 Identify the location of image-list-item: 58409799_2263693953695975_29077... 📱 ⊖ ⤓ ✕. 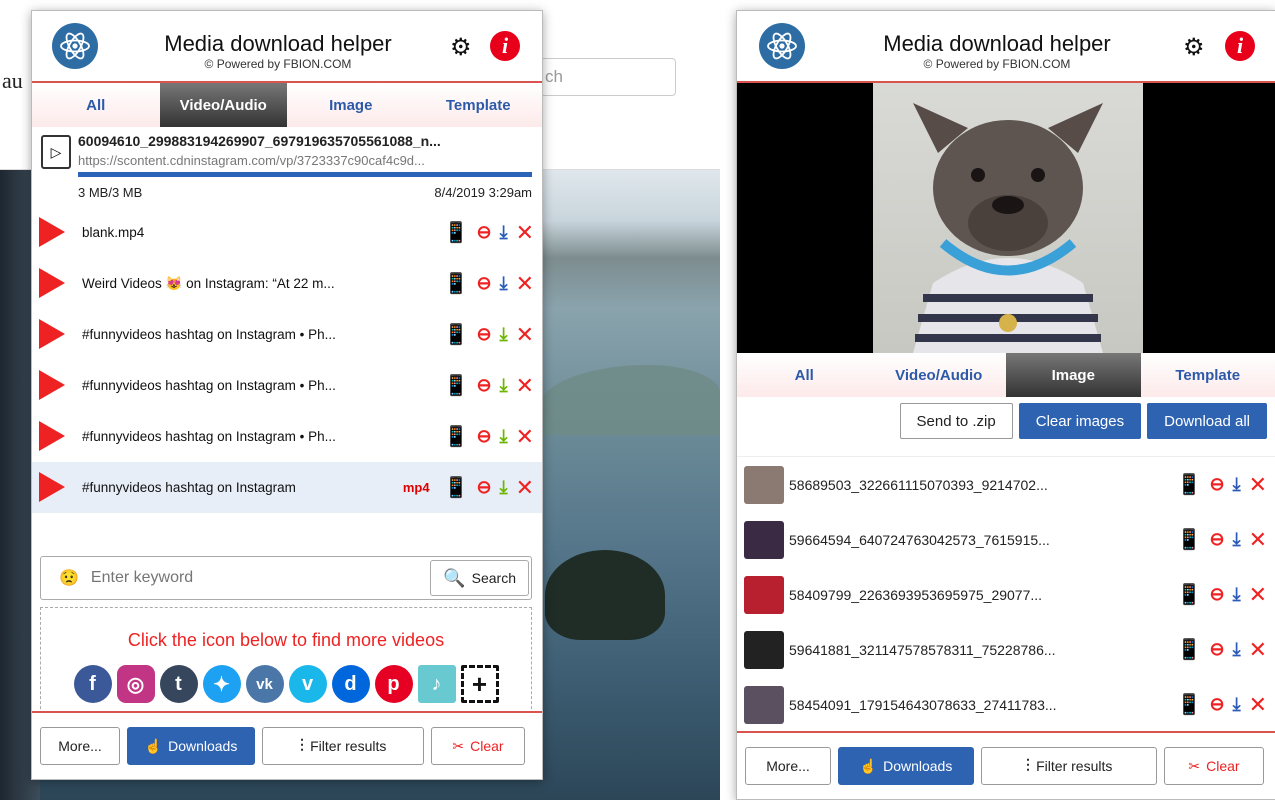
(1006, 594).